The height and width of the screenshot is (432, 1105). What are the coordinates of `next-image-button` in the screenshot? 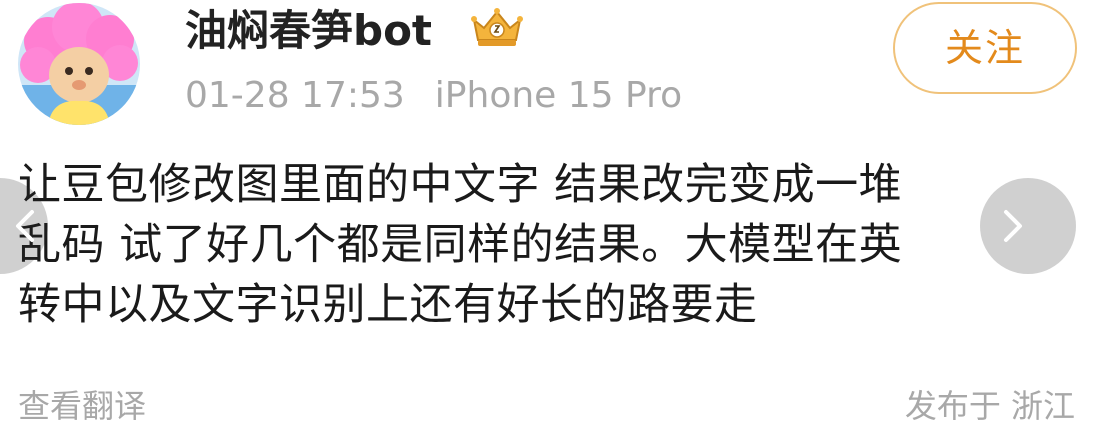 It's located at (1028, 226).